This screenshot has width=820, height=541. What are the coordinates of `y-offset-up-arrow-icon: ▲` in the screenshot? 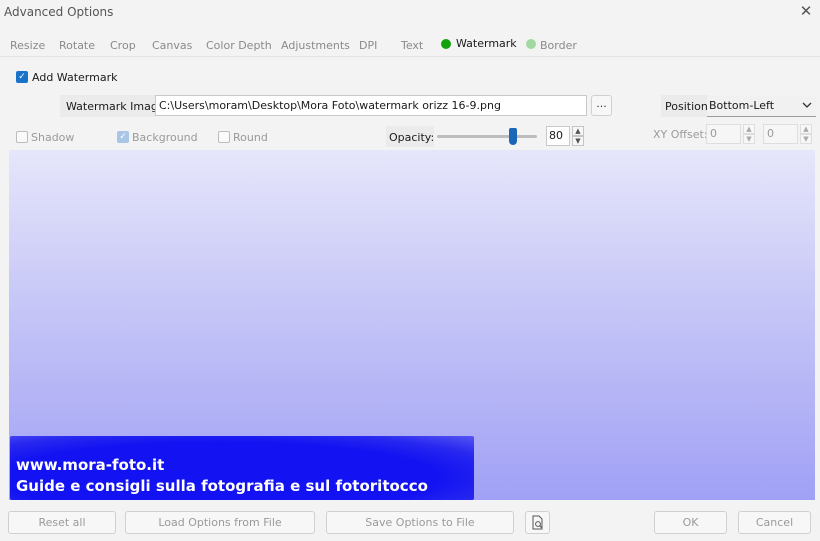 It's located at (806, 129).